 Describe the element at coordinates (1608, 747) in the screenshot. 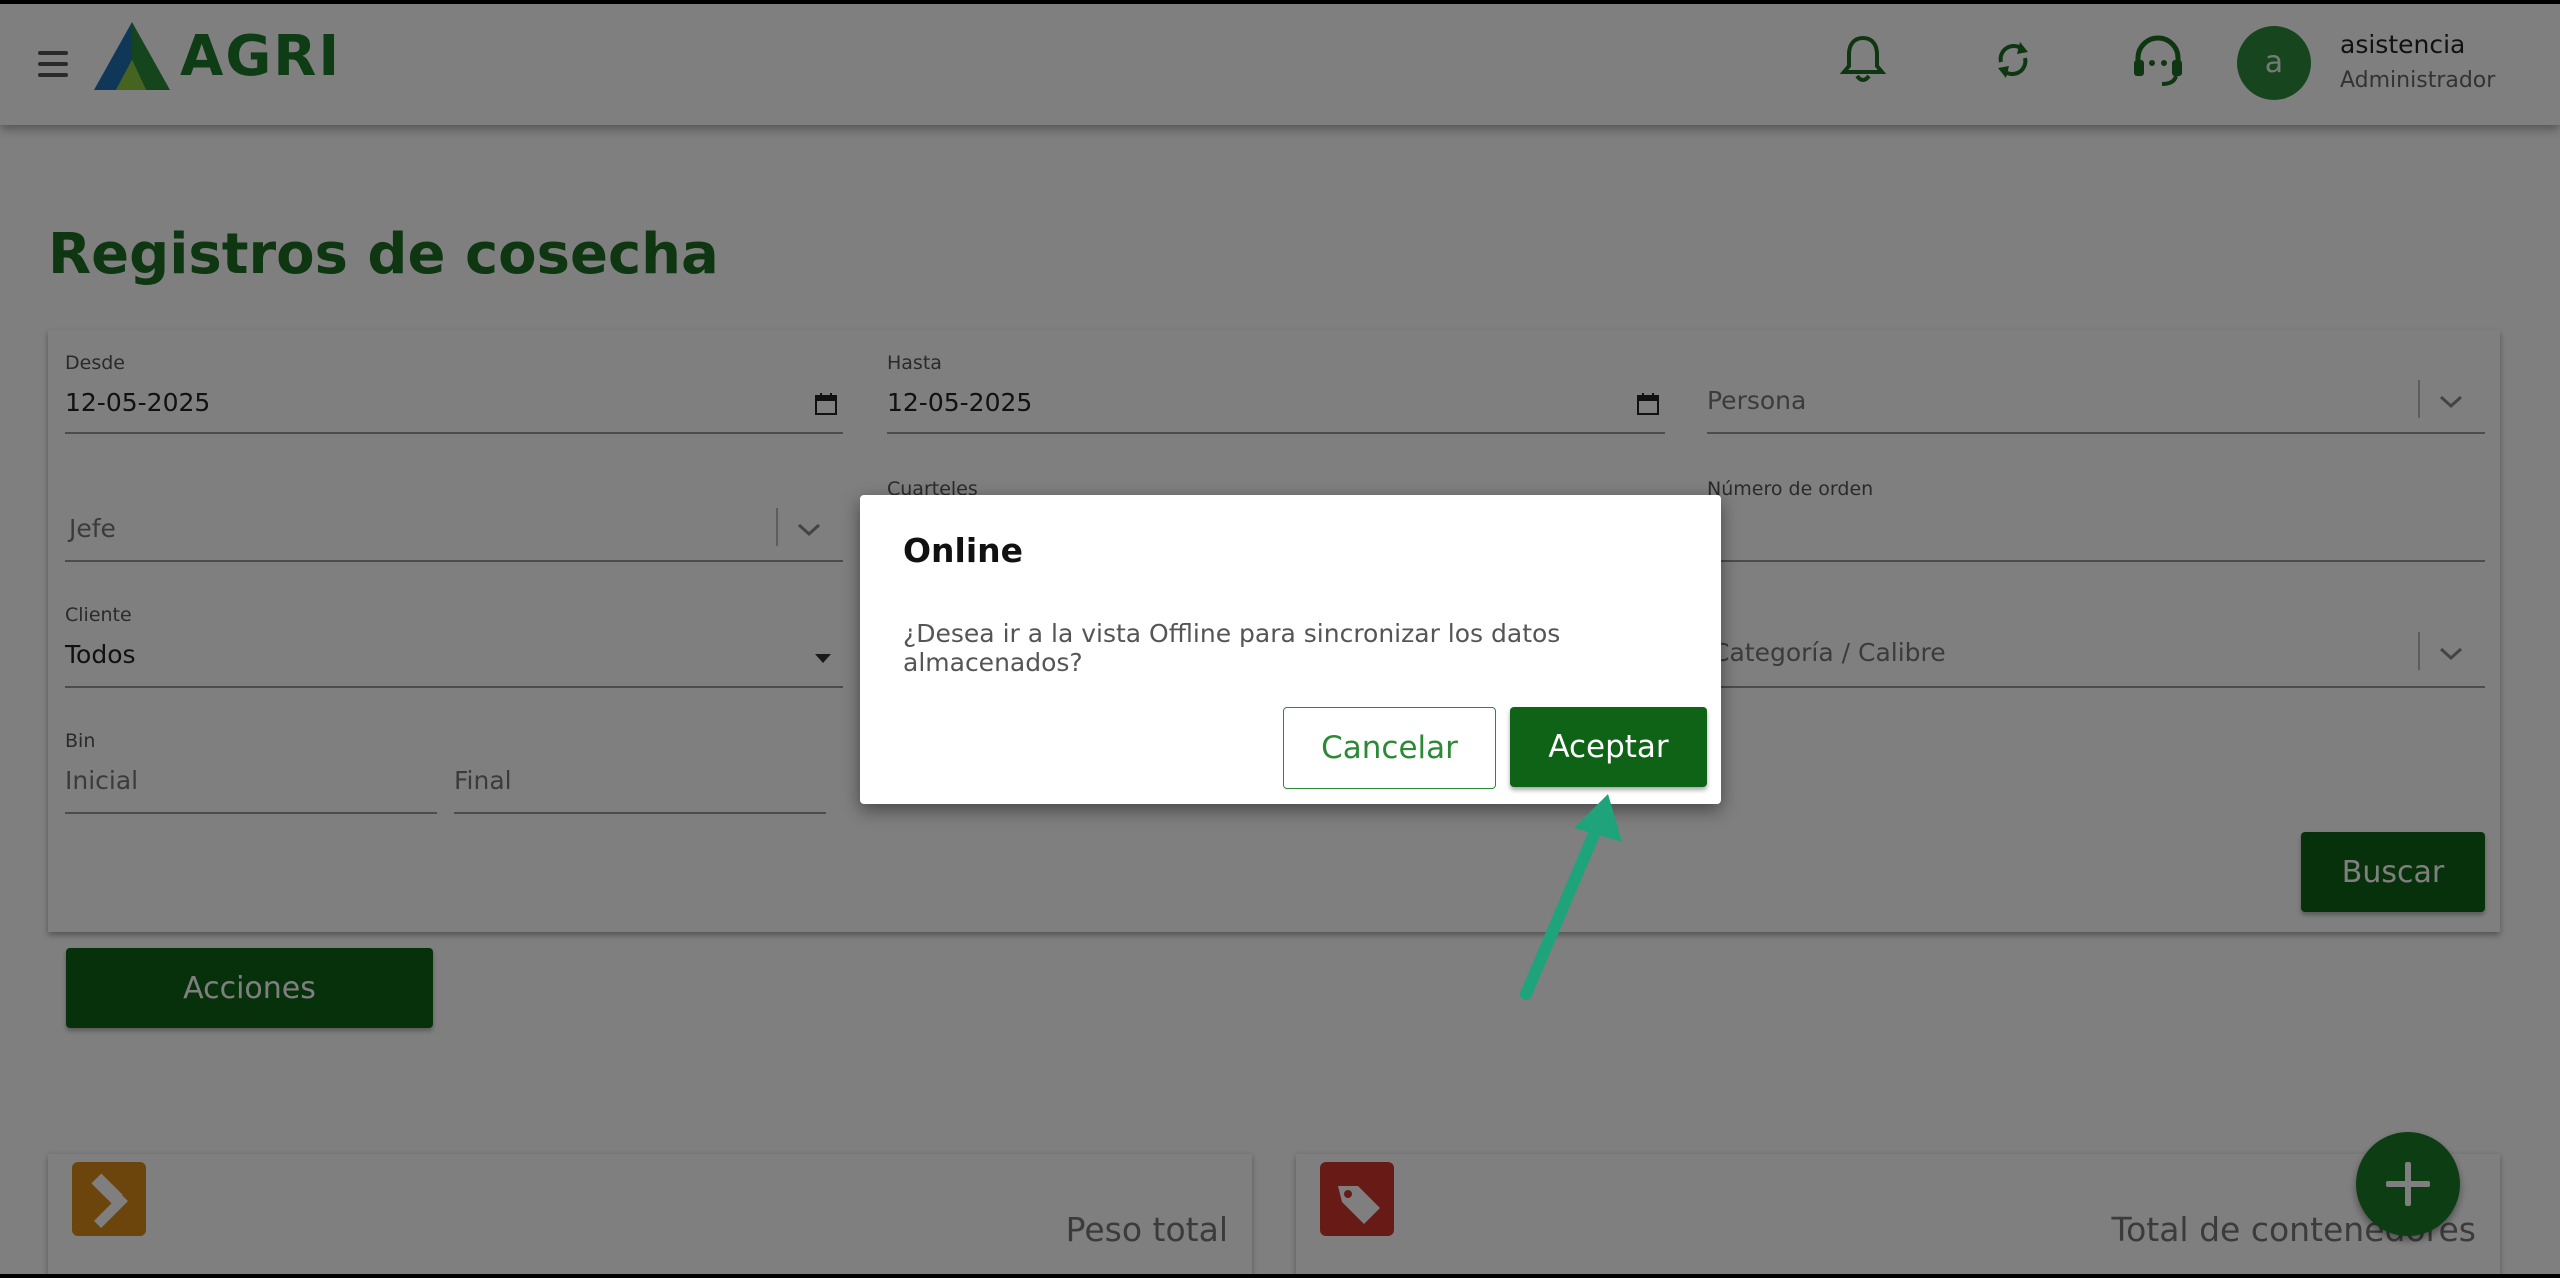

I see `accept-button: Aceptar` at that location.